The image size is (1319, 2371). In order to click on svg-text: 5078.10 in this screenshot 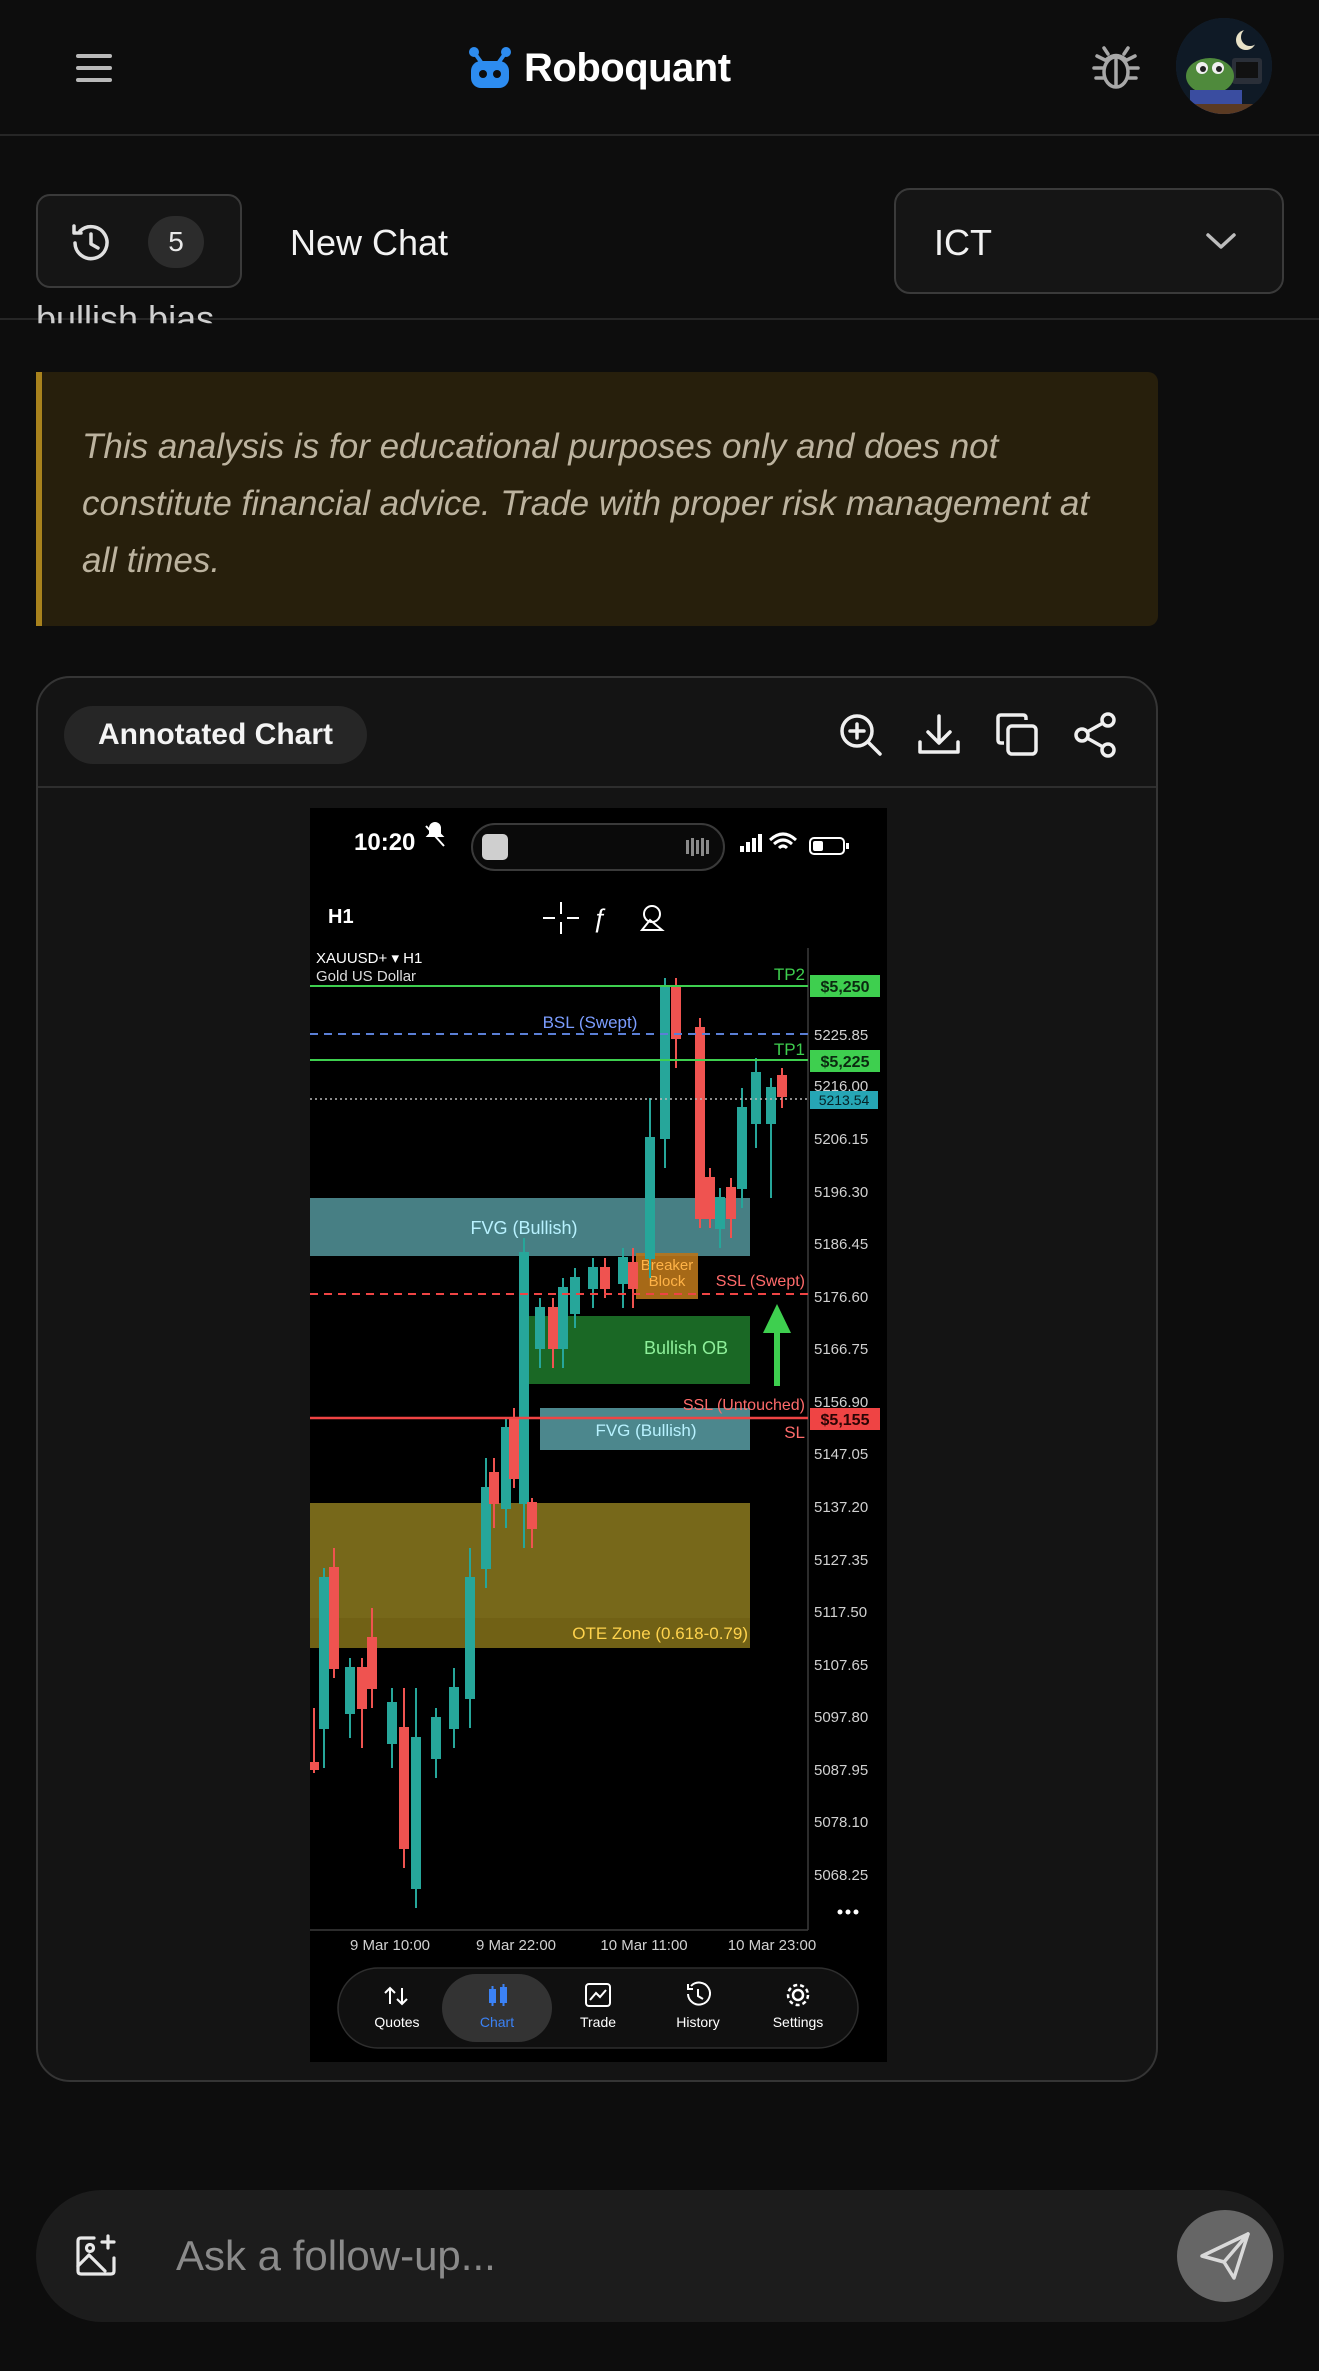, I will do `click(841, 1822)`.